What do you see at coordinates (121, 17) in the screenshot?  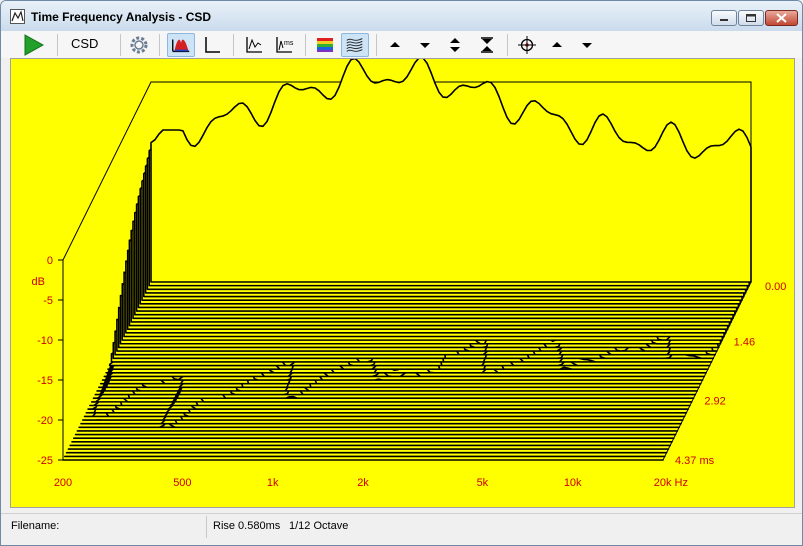 I see `window-title: Time Frequency Analysis - CSD` at bounding box center [121, 17].